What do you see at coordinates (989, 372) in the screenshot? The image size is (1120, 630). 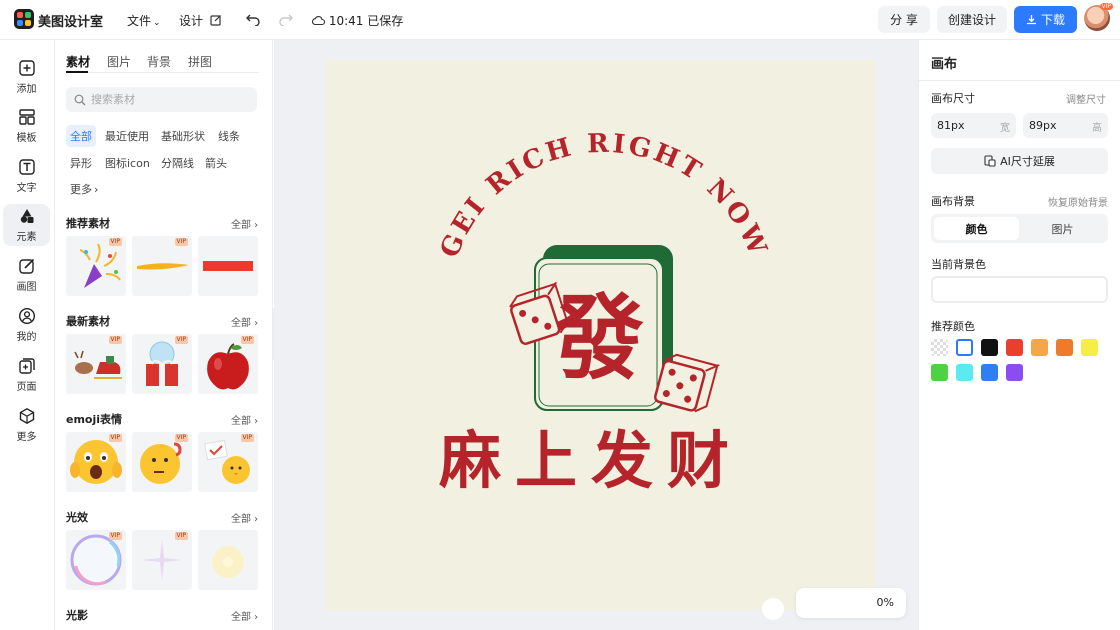 I see `swatch-blue` at bounding box center [989, 372].